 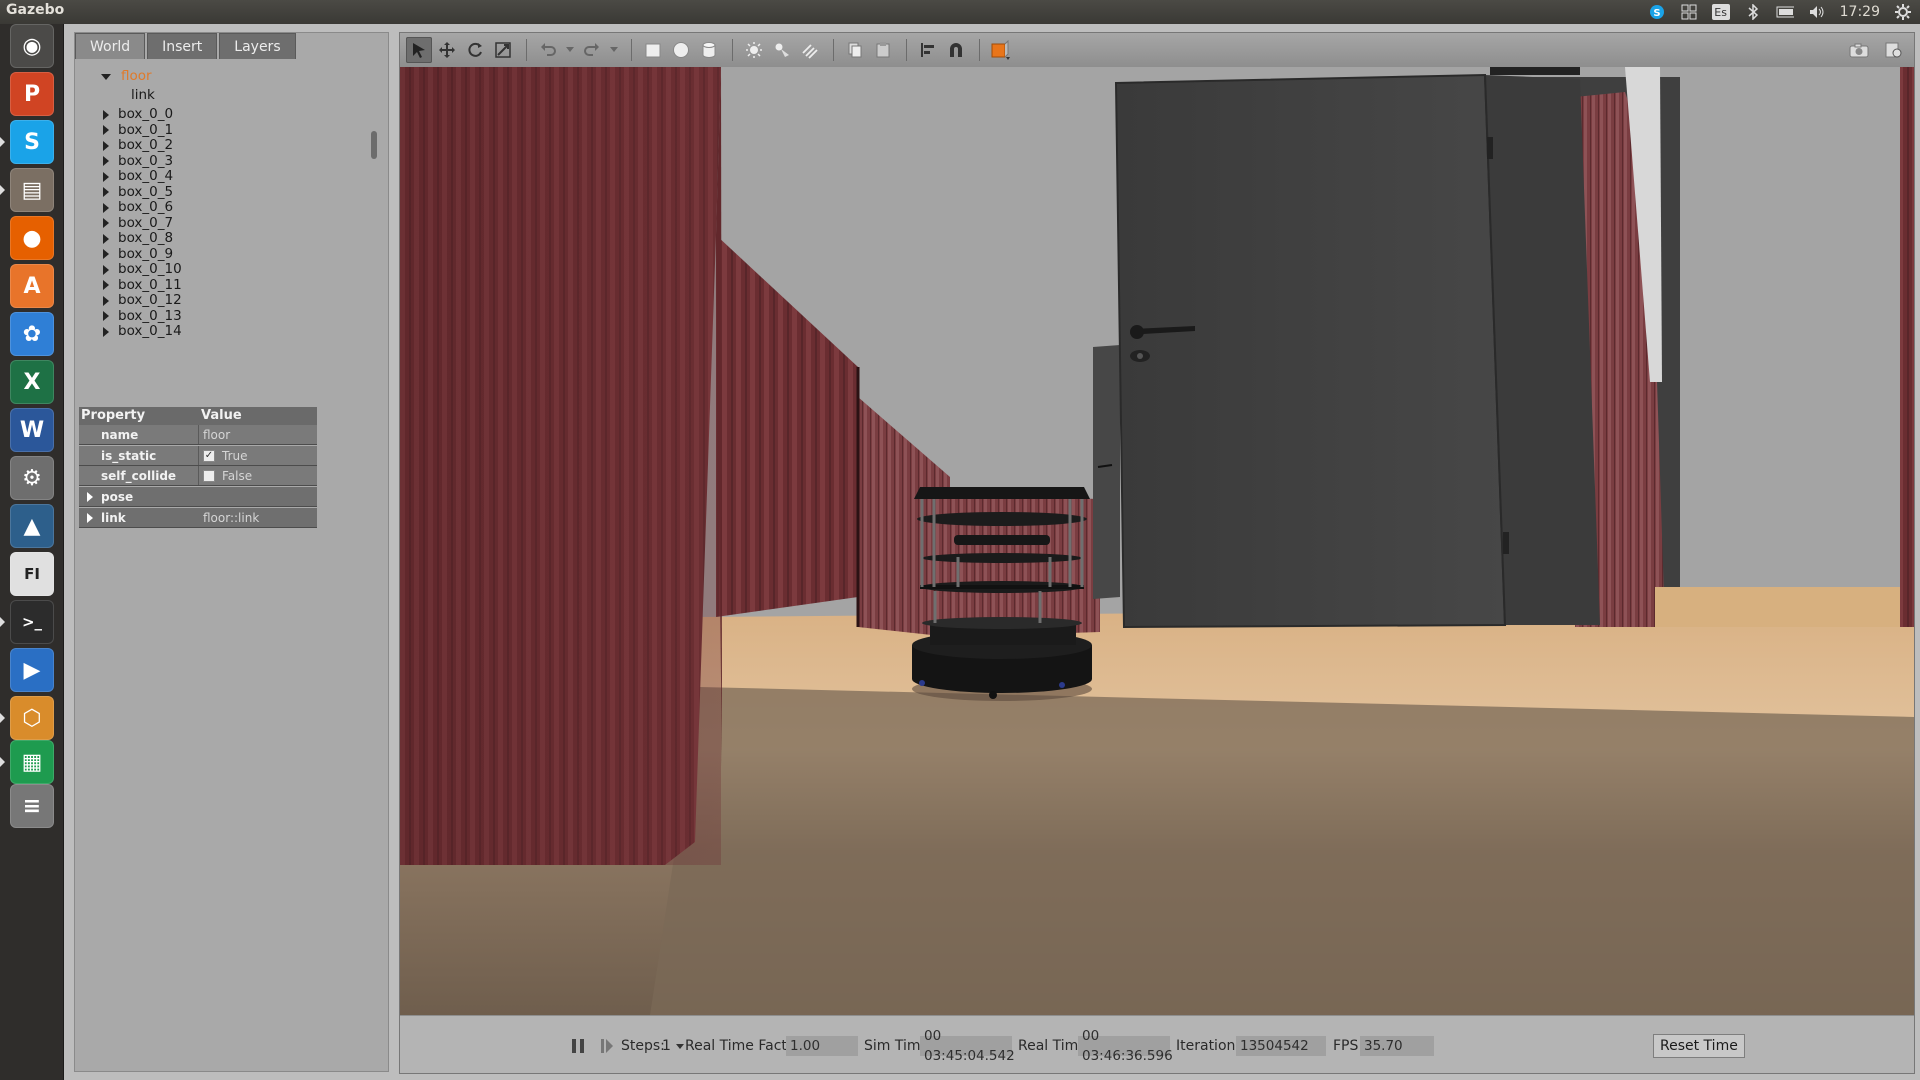 I want to click on launcher-terminal: >_, so click(x=32, y=622).